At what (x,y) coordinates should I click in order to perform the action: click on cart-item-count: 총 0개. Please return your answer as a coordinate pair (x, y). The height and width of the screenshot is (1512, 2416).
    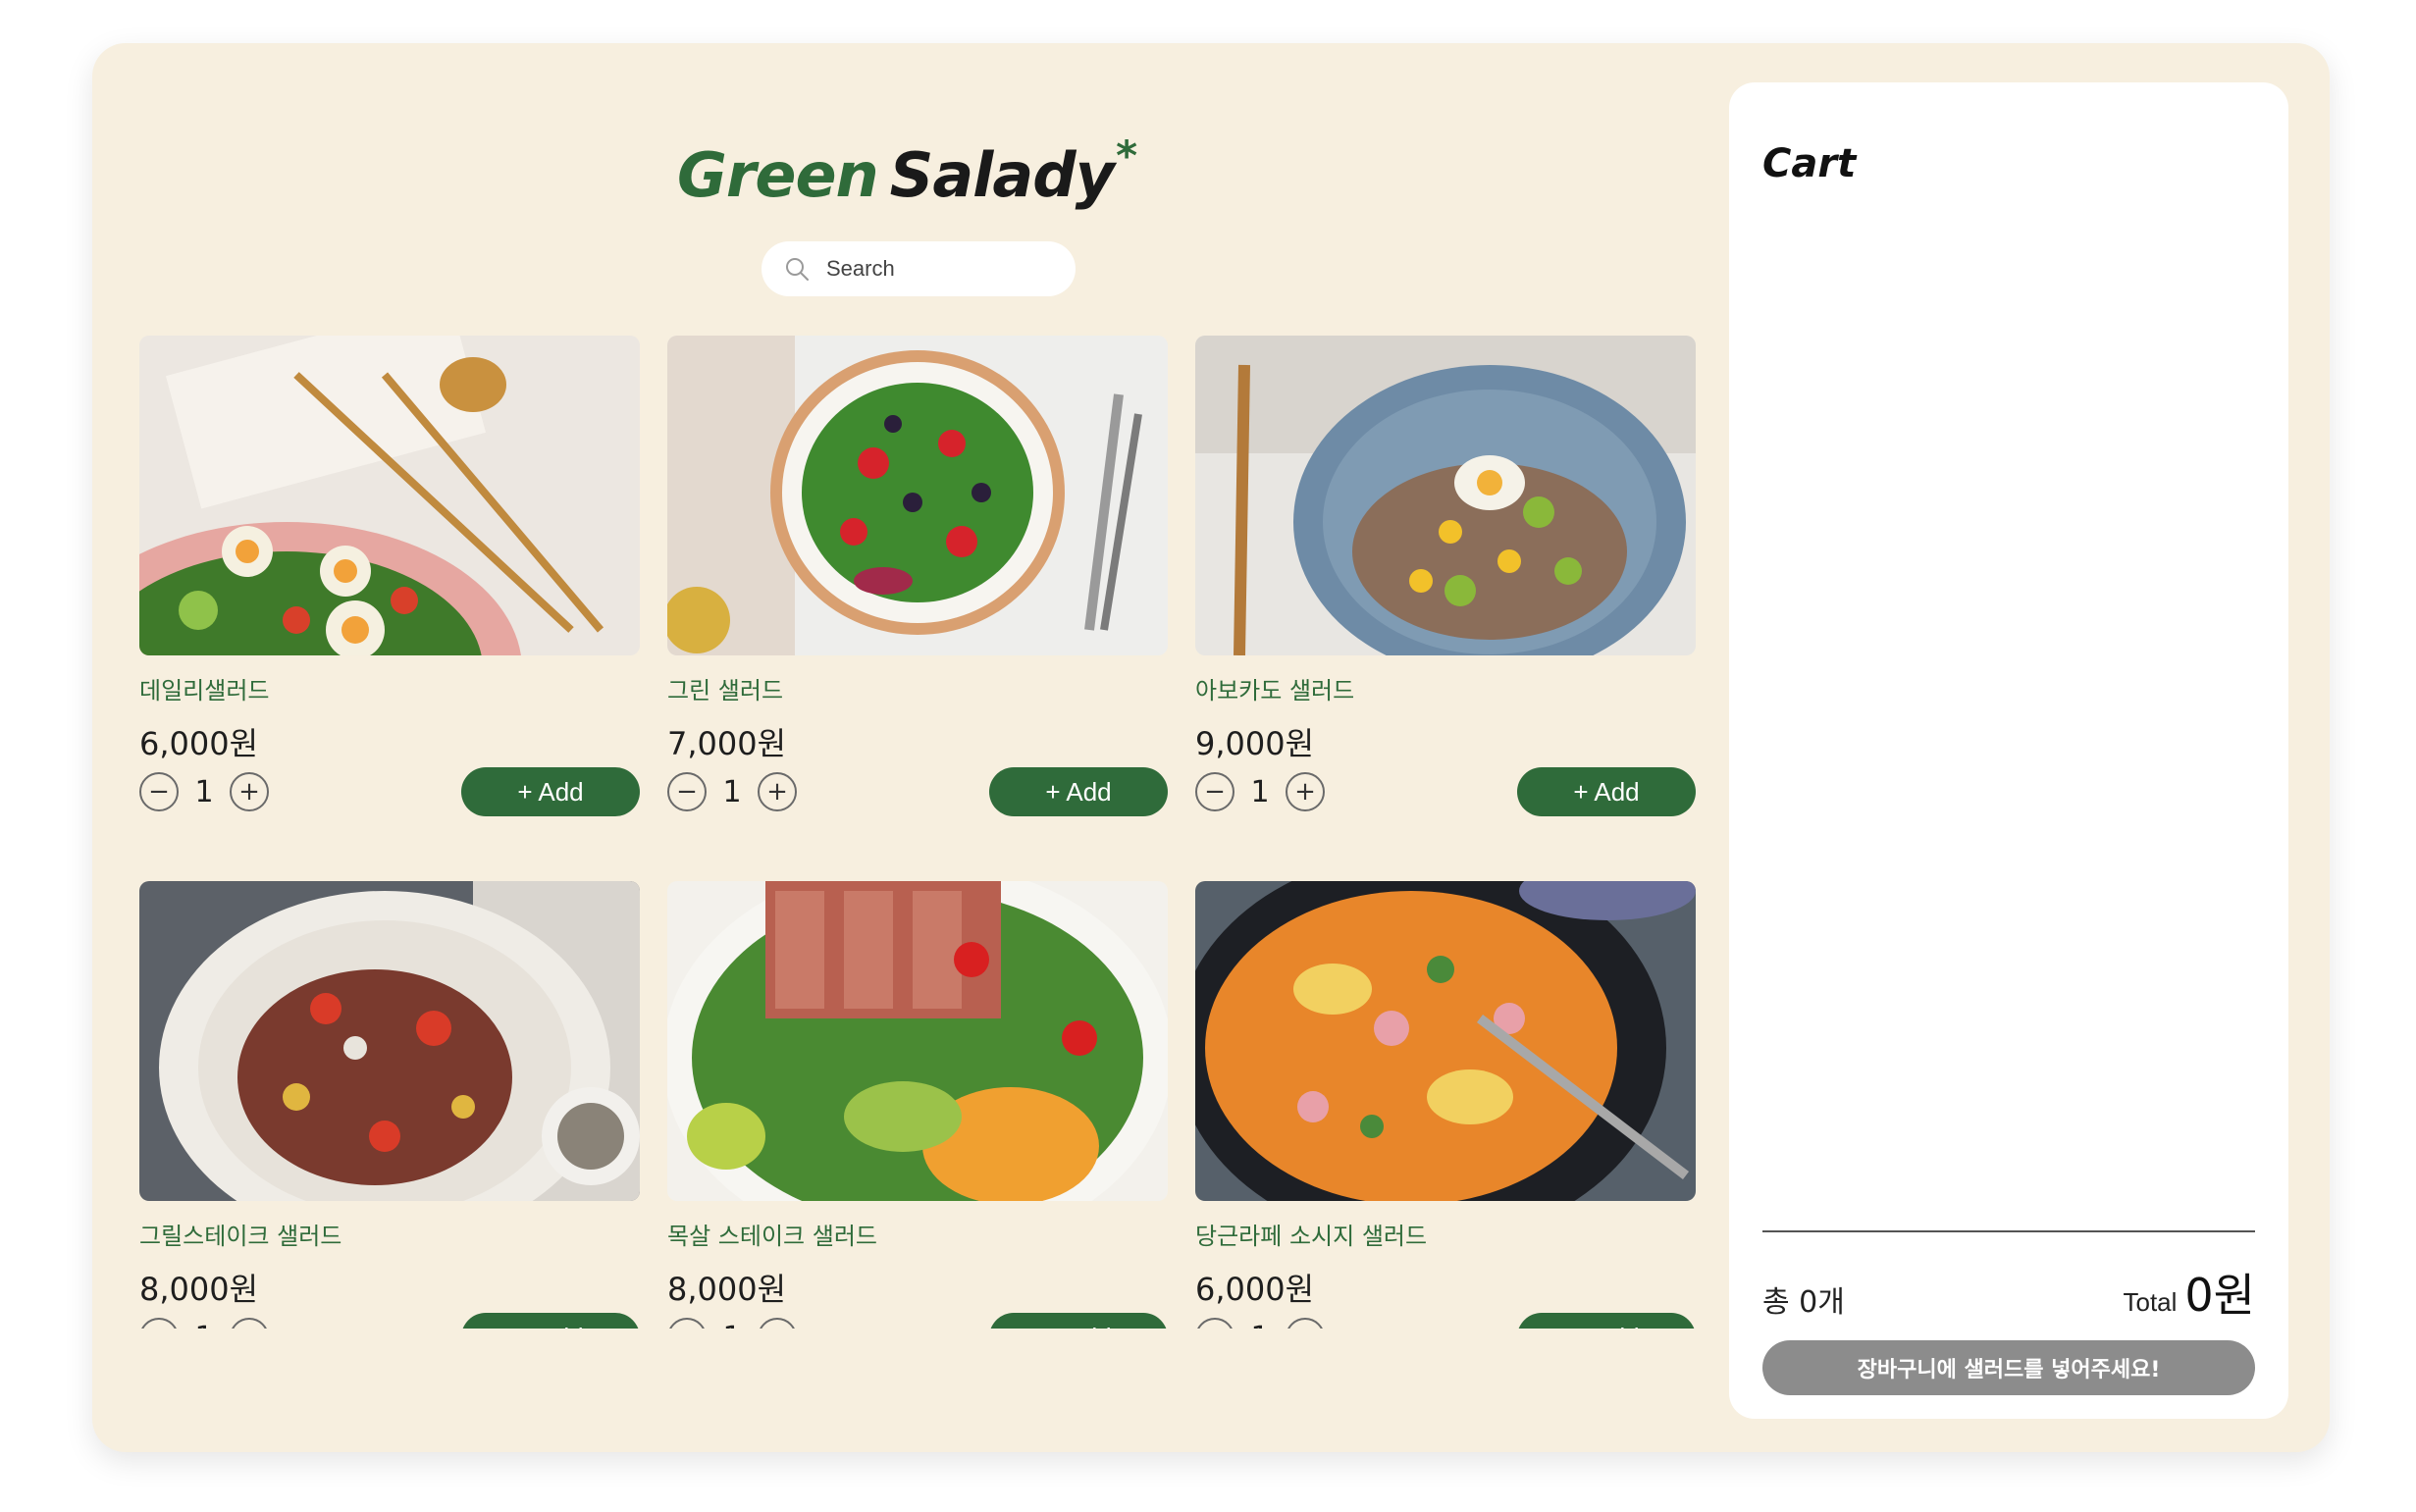
    Looking at the image, I should click on (1803, 1302).